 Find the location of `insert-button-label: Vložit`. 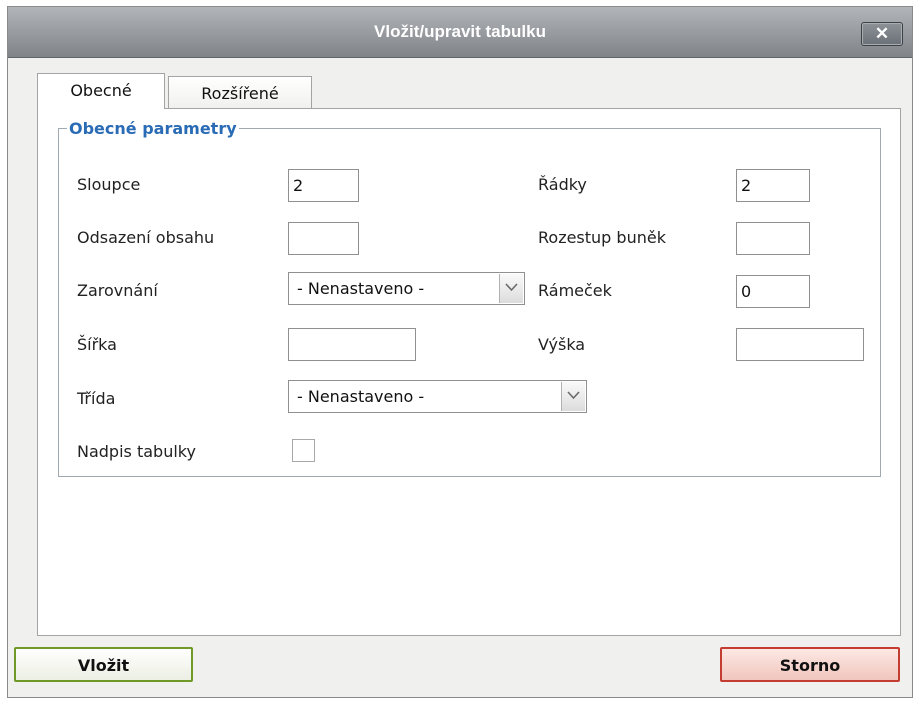

insert-button-label: Vložit is located at coordinates (103, 665).